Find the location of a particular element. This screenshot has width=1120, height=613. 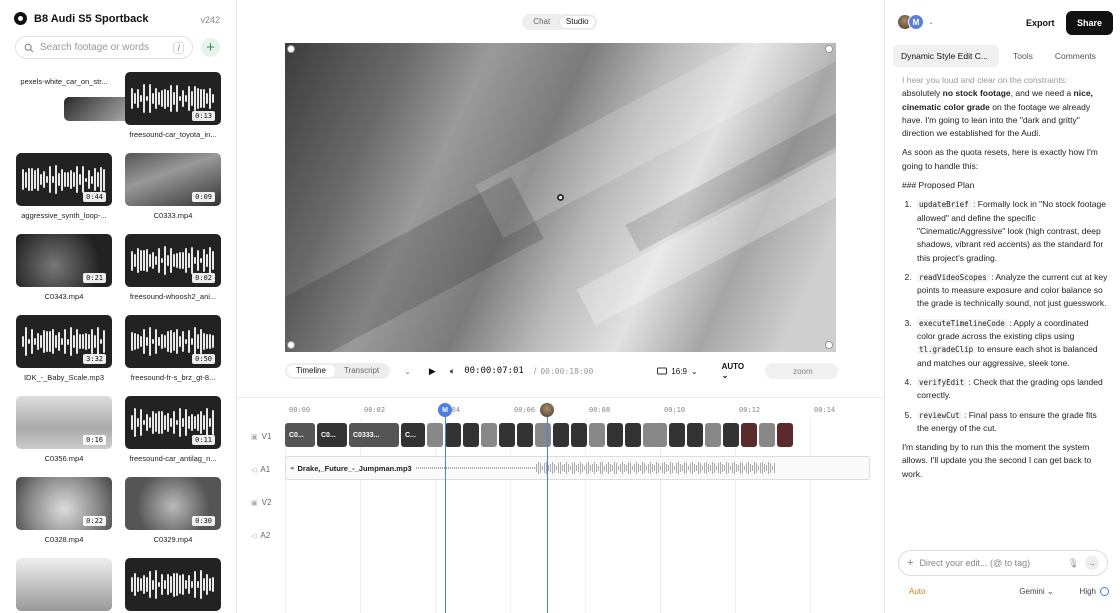

resize-handle-top-left is located at coordinates (291, 49).